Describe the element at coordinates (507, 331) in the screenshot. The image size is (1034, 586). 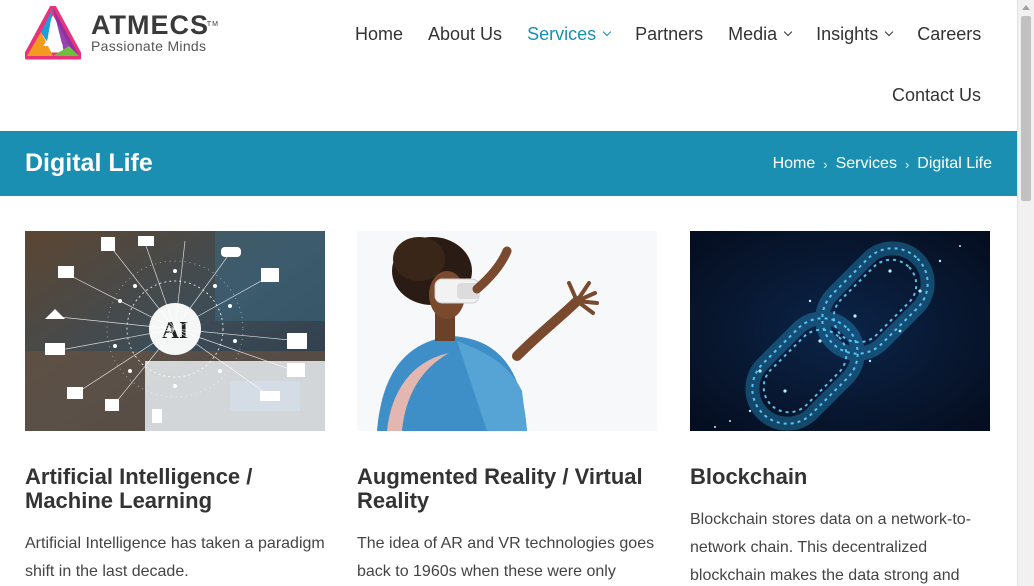
I see `vr-headset-image` at that location.